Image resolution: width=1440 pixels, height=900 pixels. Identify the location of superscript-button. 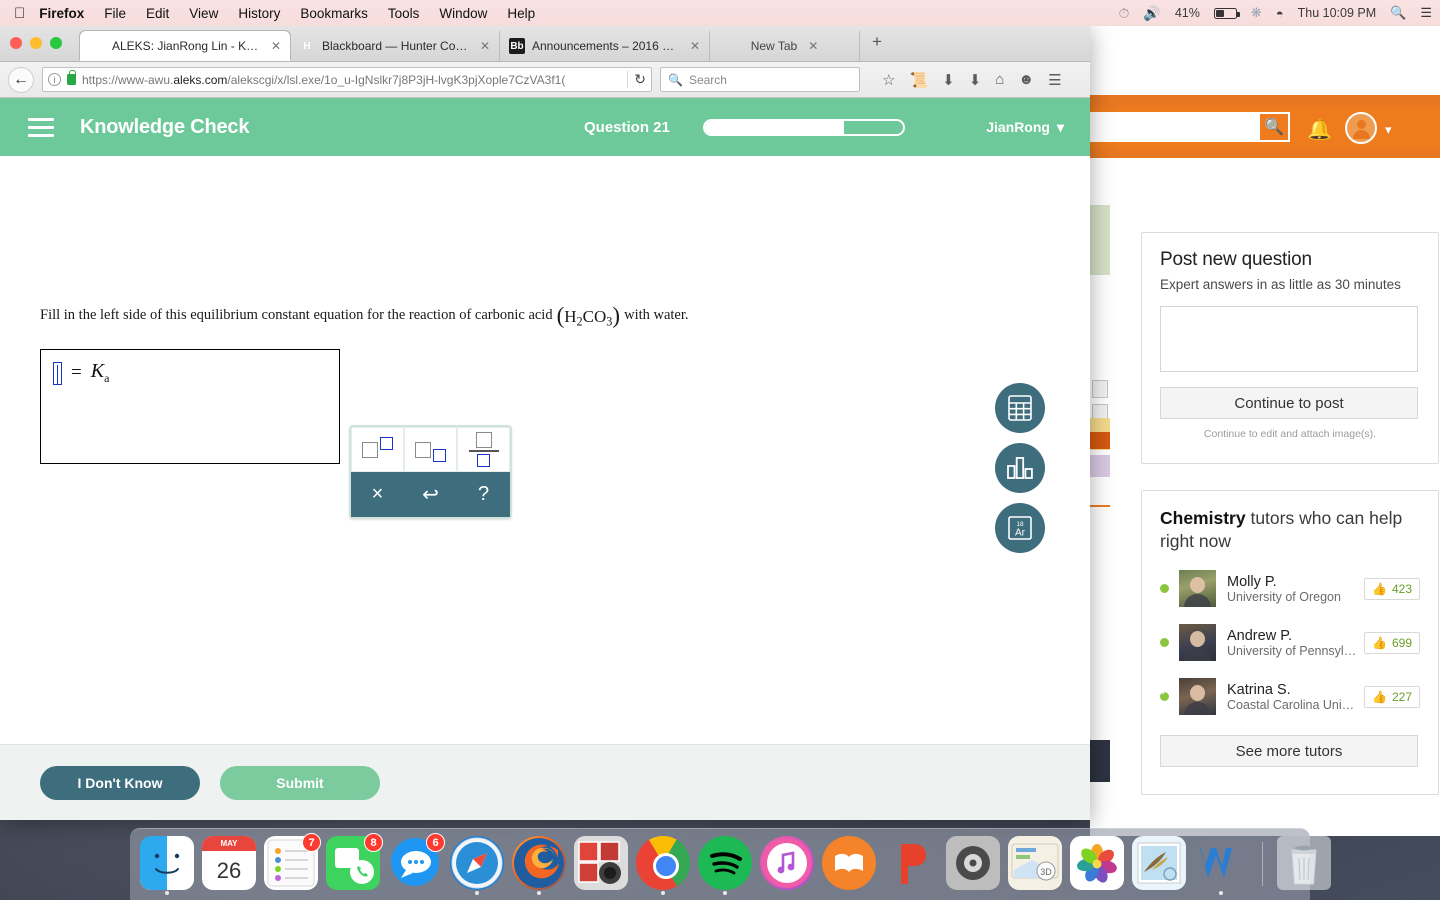
(377, 449).